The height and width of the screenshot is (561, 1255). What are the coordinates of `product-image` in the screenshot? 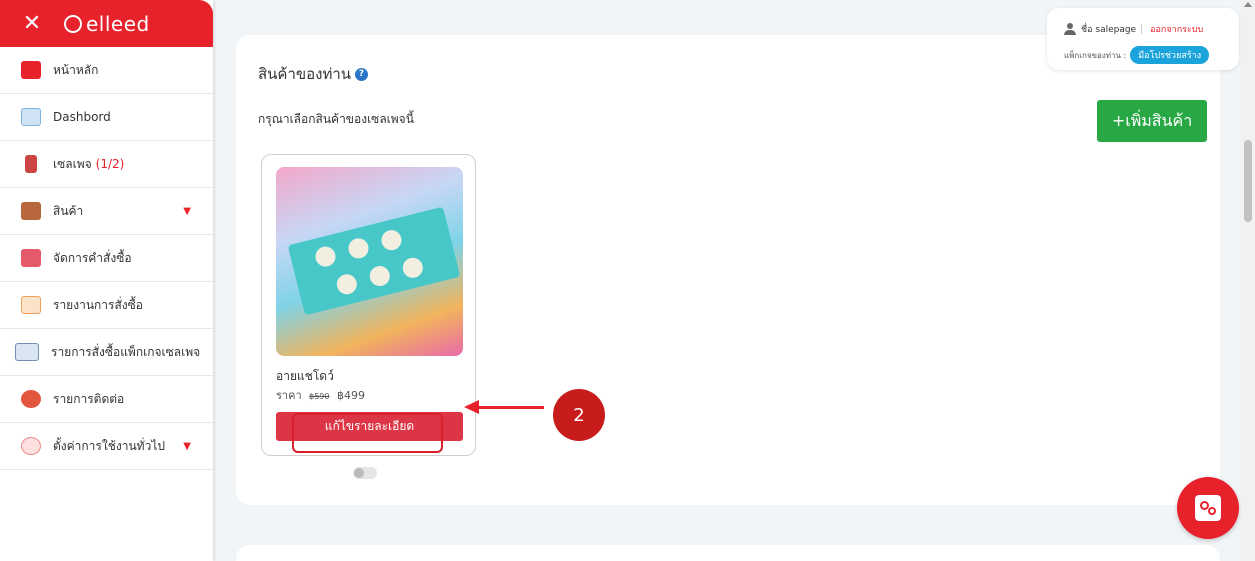 It's located at (369, 261).